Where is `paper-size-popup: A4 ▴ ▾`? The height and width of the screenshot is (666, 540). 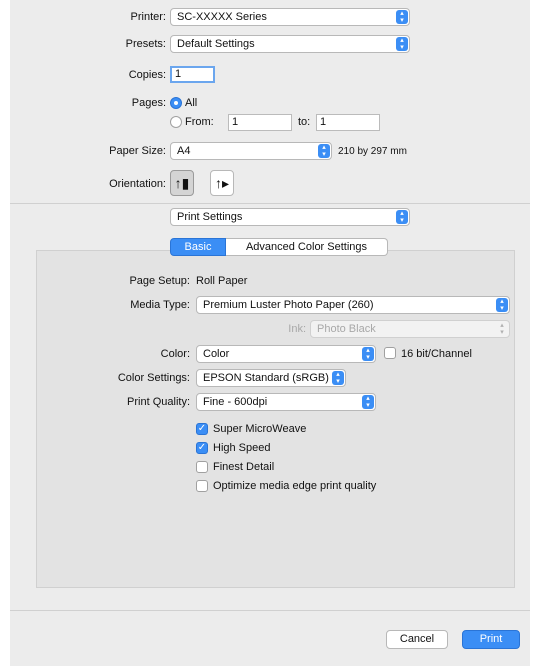
paper-size-popup: A4 ▴ ▾ is located at coordinates (251, 151).